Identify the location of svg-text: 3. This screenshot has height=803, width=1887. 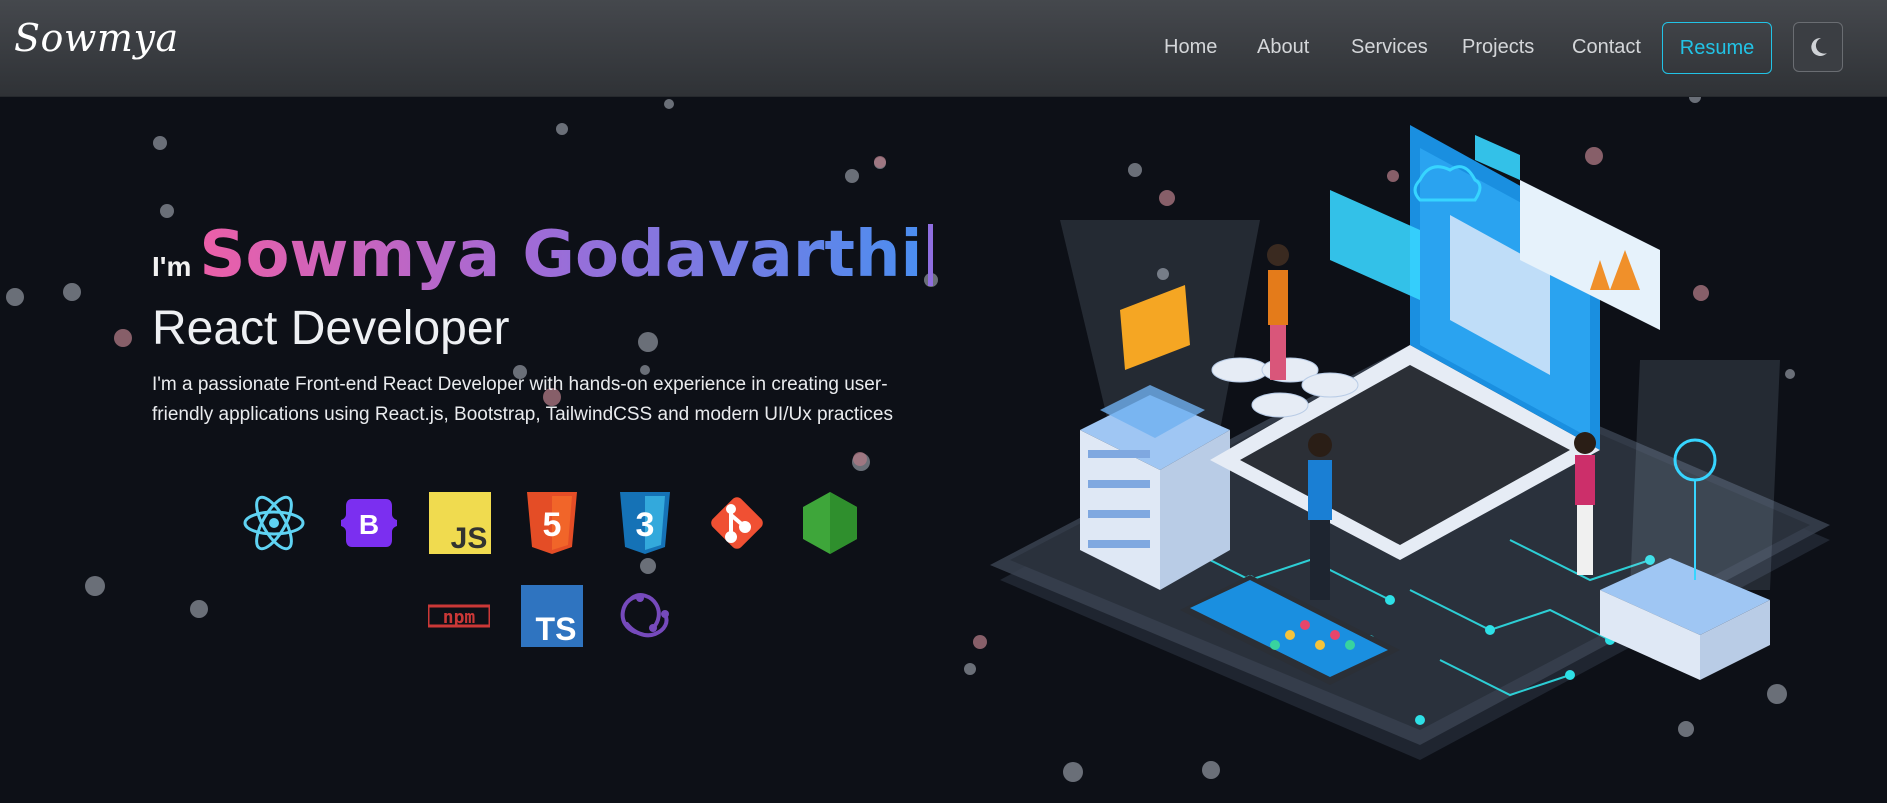
(645, 525).